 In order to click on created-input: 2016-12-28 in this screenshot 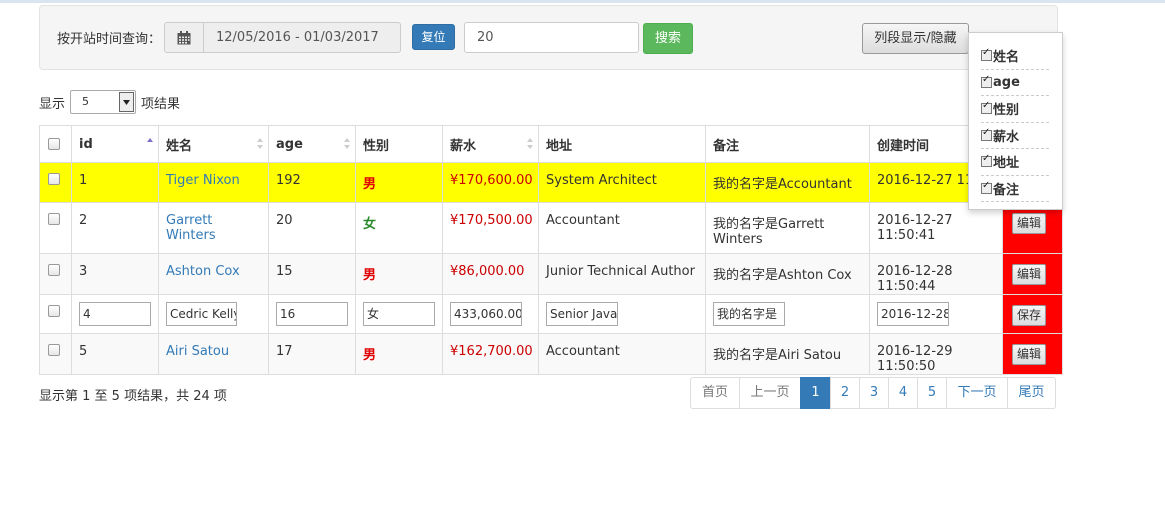, I will do `click(913, 314)`.